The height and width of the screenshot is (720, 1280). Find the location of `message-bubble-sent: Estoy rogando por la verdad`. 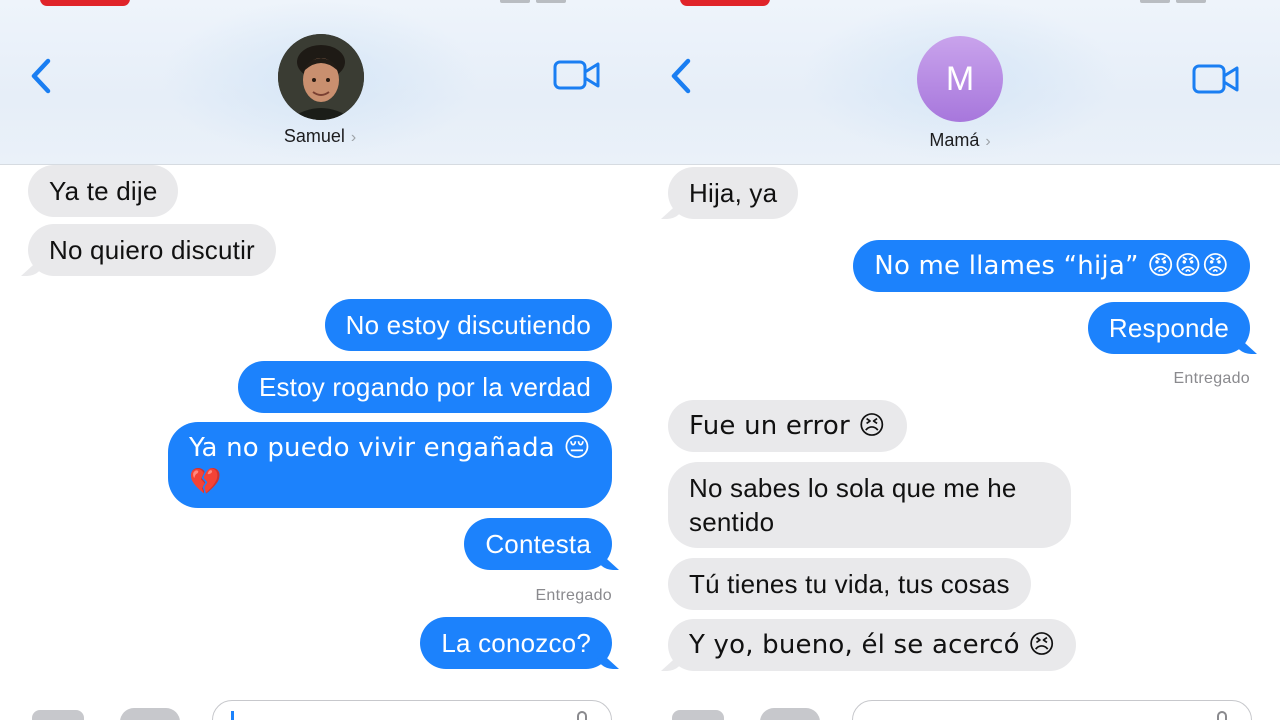

message-bubble-sent: Estoy rogando por la verdad is located at coordinates (424, 387).